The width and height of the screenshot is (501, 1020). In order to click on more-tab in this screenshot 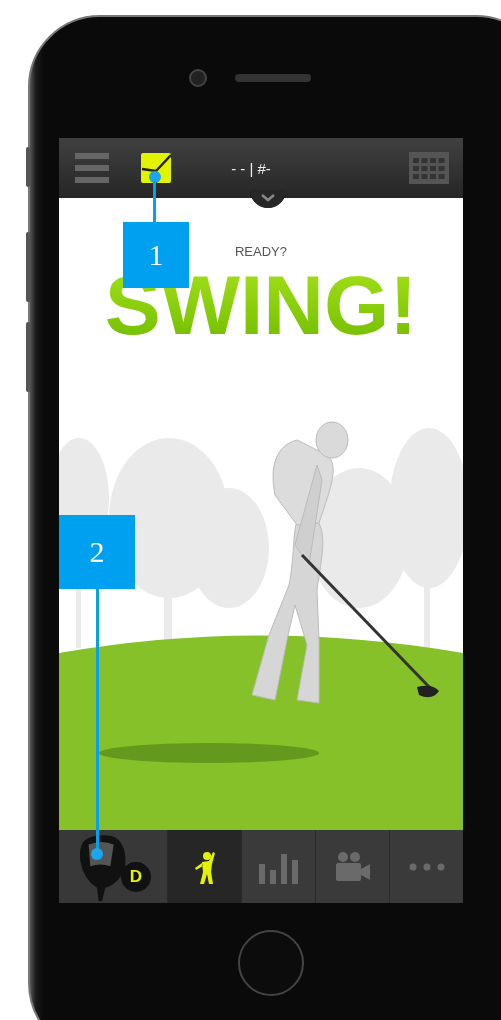, I will do `click(426, 866)`.